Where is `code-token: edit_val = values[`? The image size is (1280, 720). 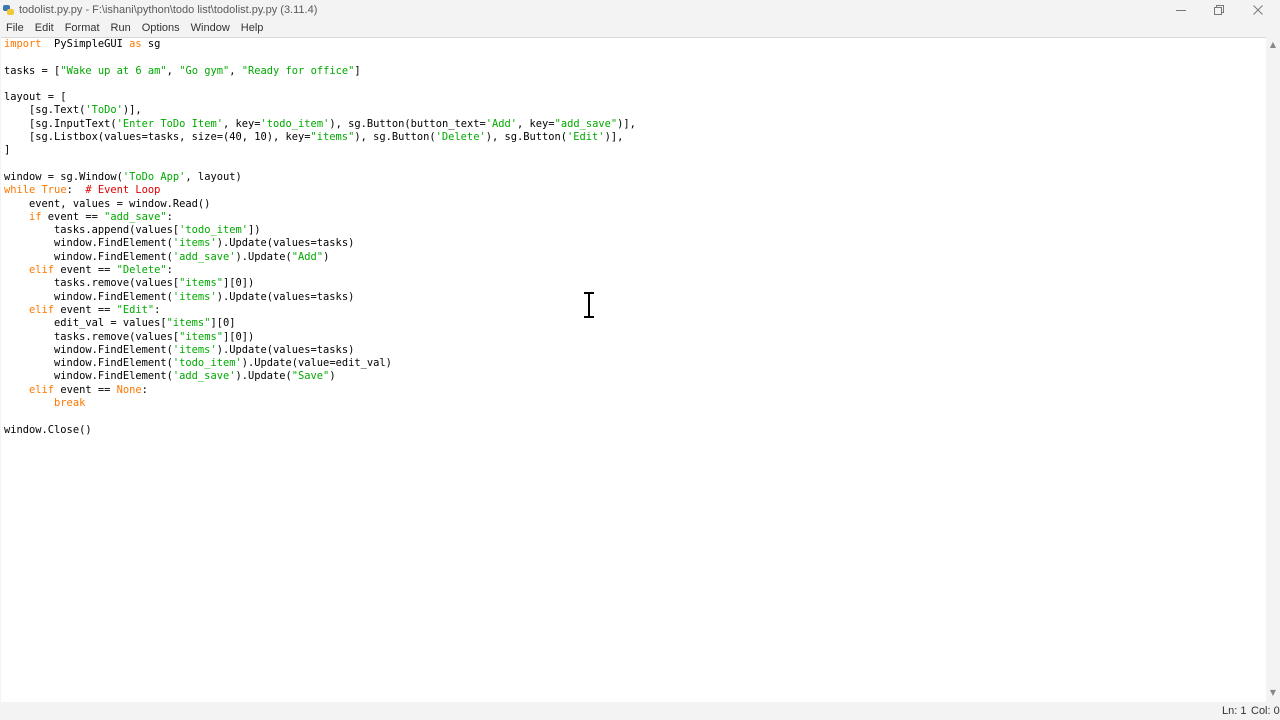
code-token: edit_val = values[ is located at coordinates (85, 323).